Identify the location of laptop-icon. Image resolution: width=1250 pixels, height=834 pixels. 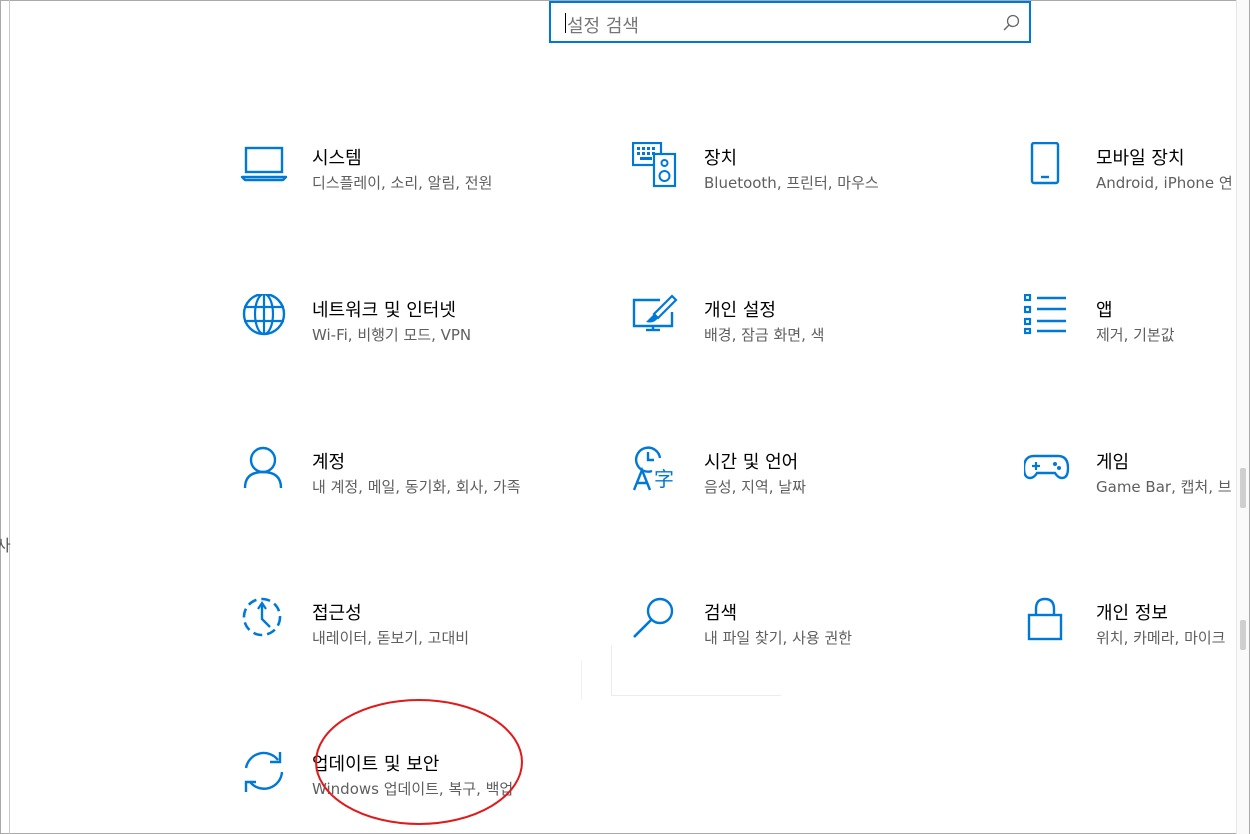
(264, 164).